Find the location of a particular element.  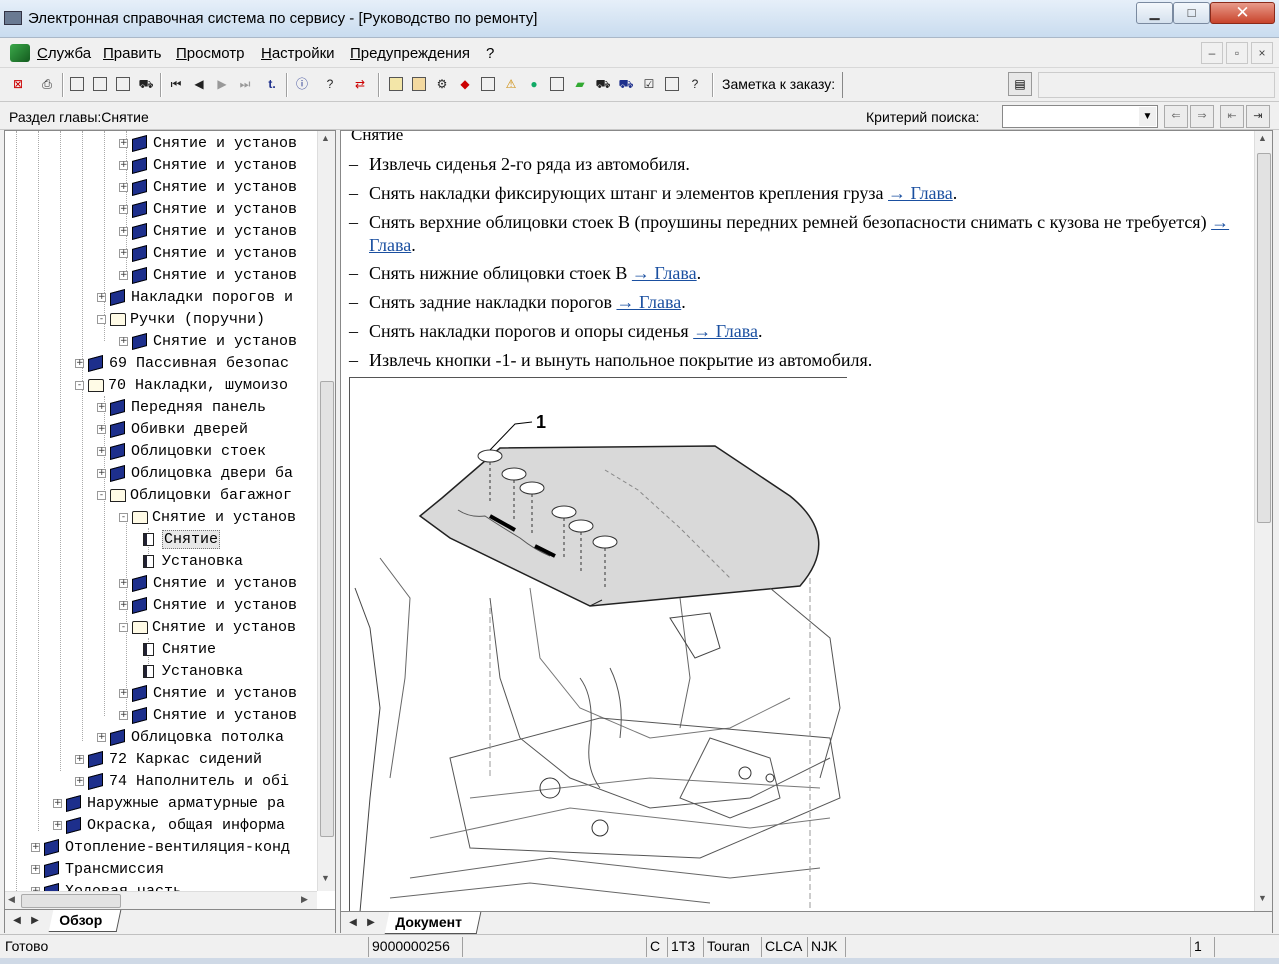

menu-warnings: Предупреждения is located at coordinates (410, 53).